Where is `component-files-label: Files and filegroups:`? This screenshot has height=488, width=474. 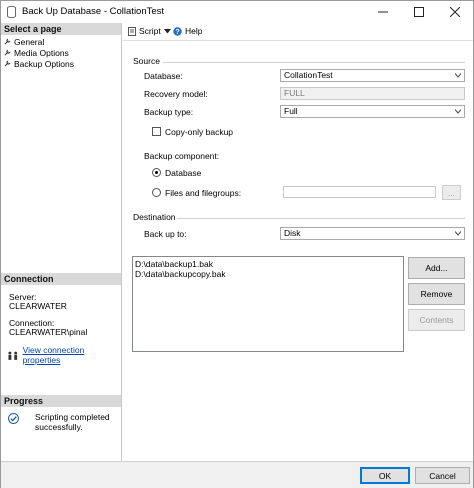 component-files-label: Files and filegroups: is located at coordinates (203, 193).